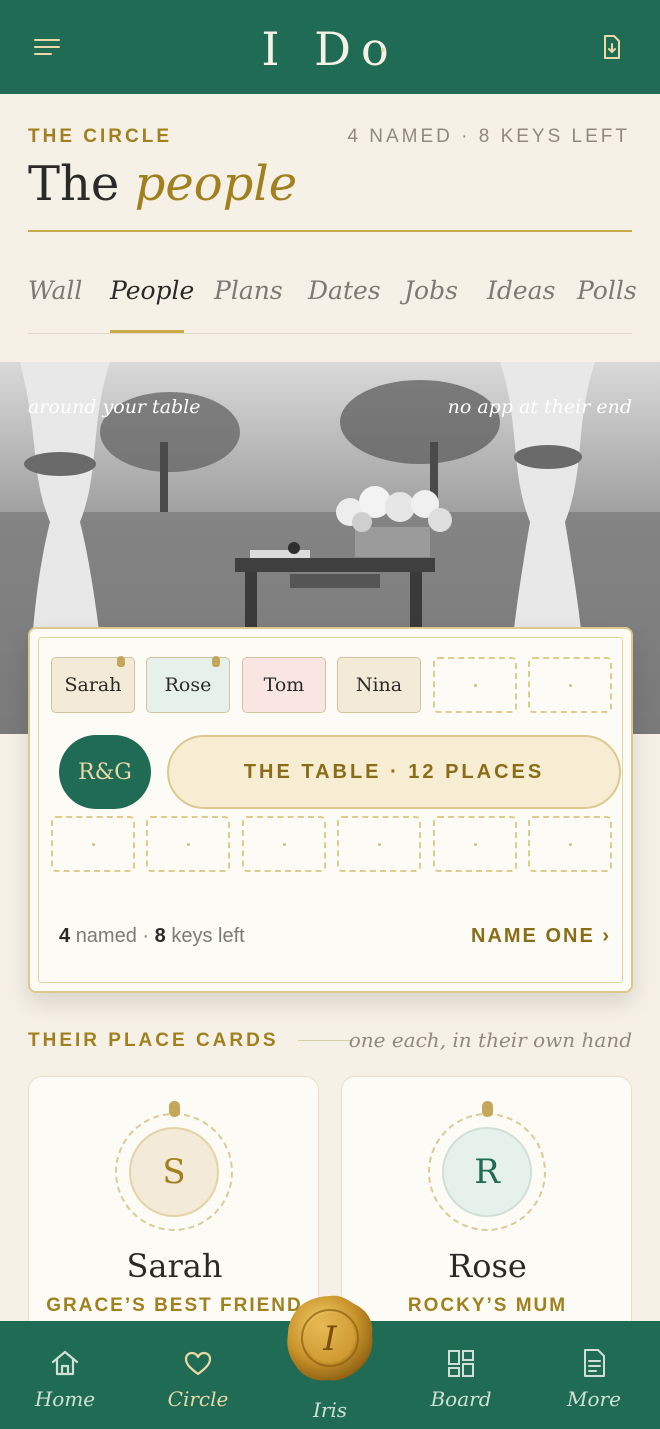 The width and height of the screenshot is (660, 1429). I want to click on seat-name: Sarah, so click(93, 685).